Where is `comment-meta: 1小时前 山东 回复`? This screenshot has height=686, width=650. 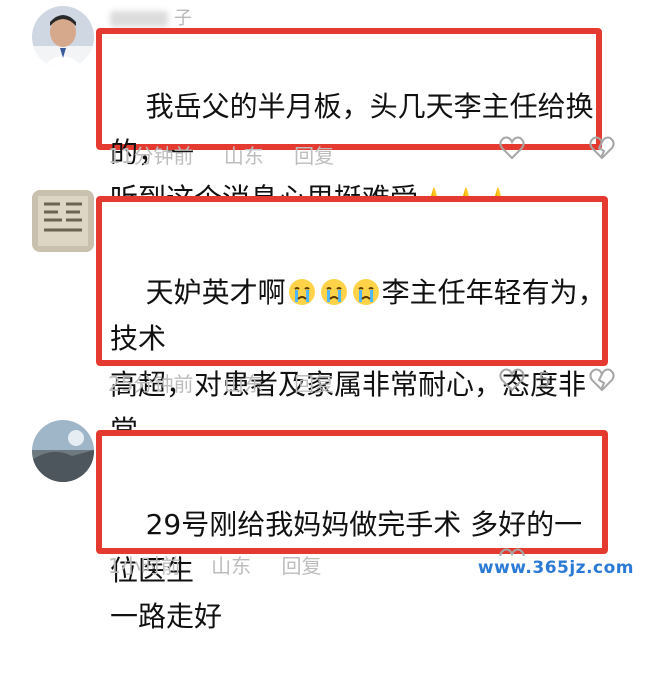
comment-meta: 1小时前 山东 回复 is located at coordinates (226, 564).